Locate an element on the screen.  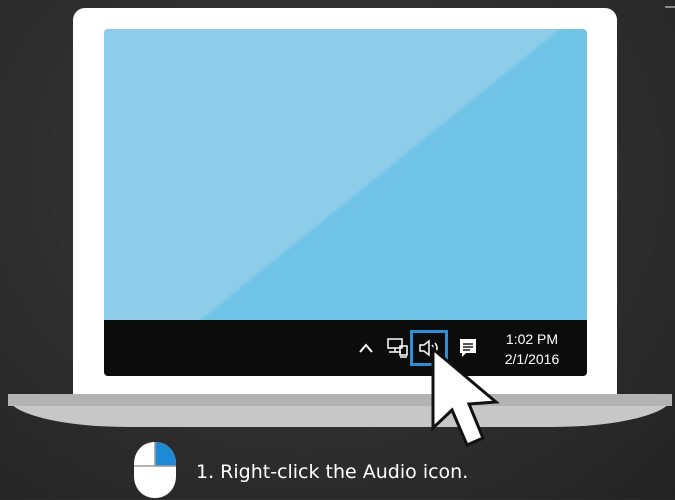
chevron-up-icon is located at coordinates (366, 348).